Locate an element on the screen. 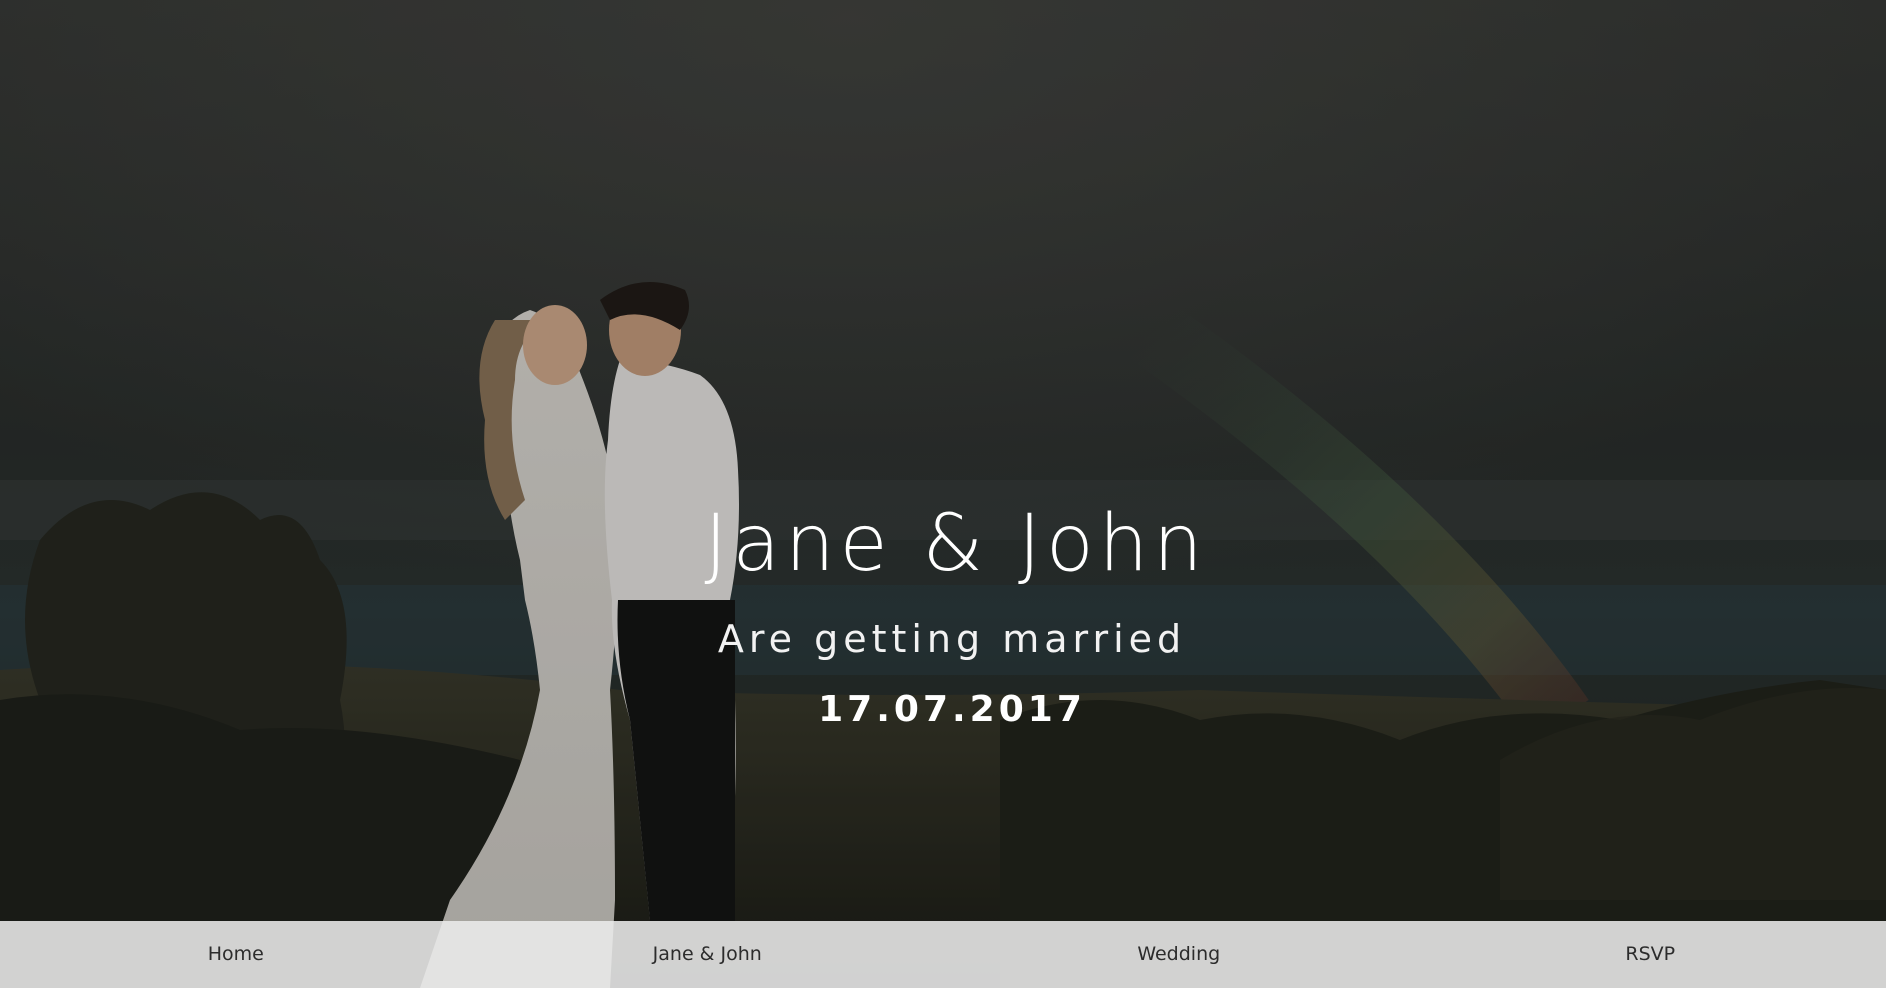 The height and width of the screenshot is (988, 1886). nav-item-jane-and-john: Jane & John is located at coordinates (708, 954).